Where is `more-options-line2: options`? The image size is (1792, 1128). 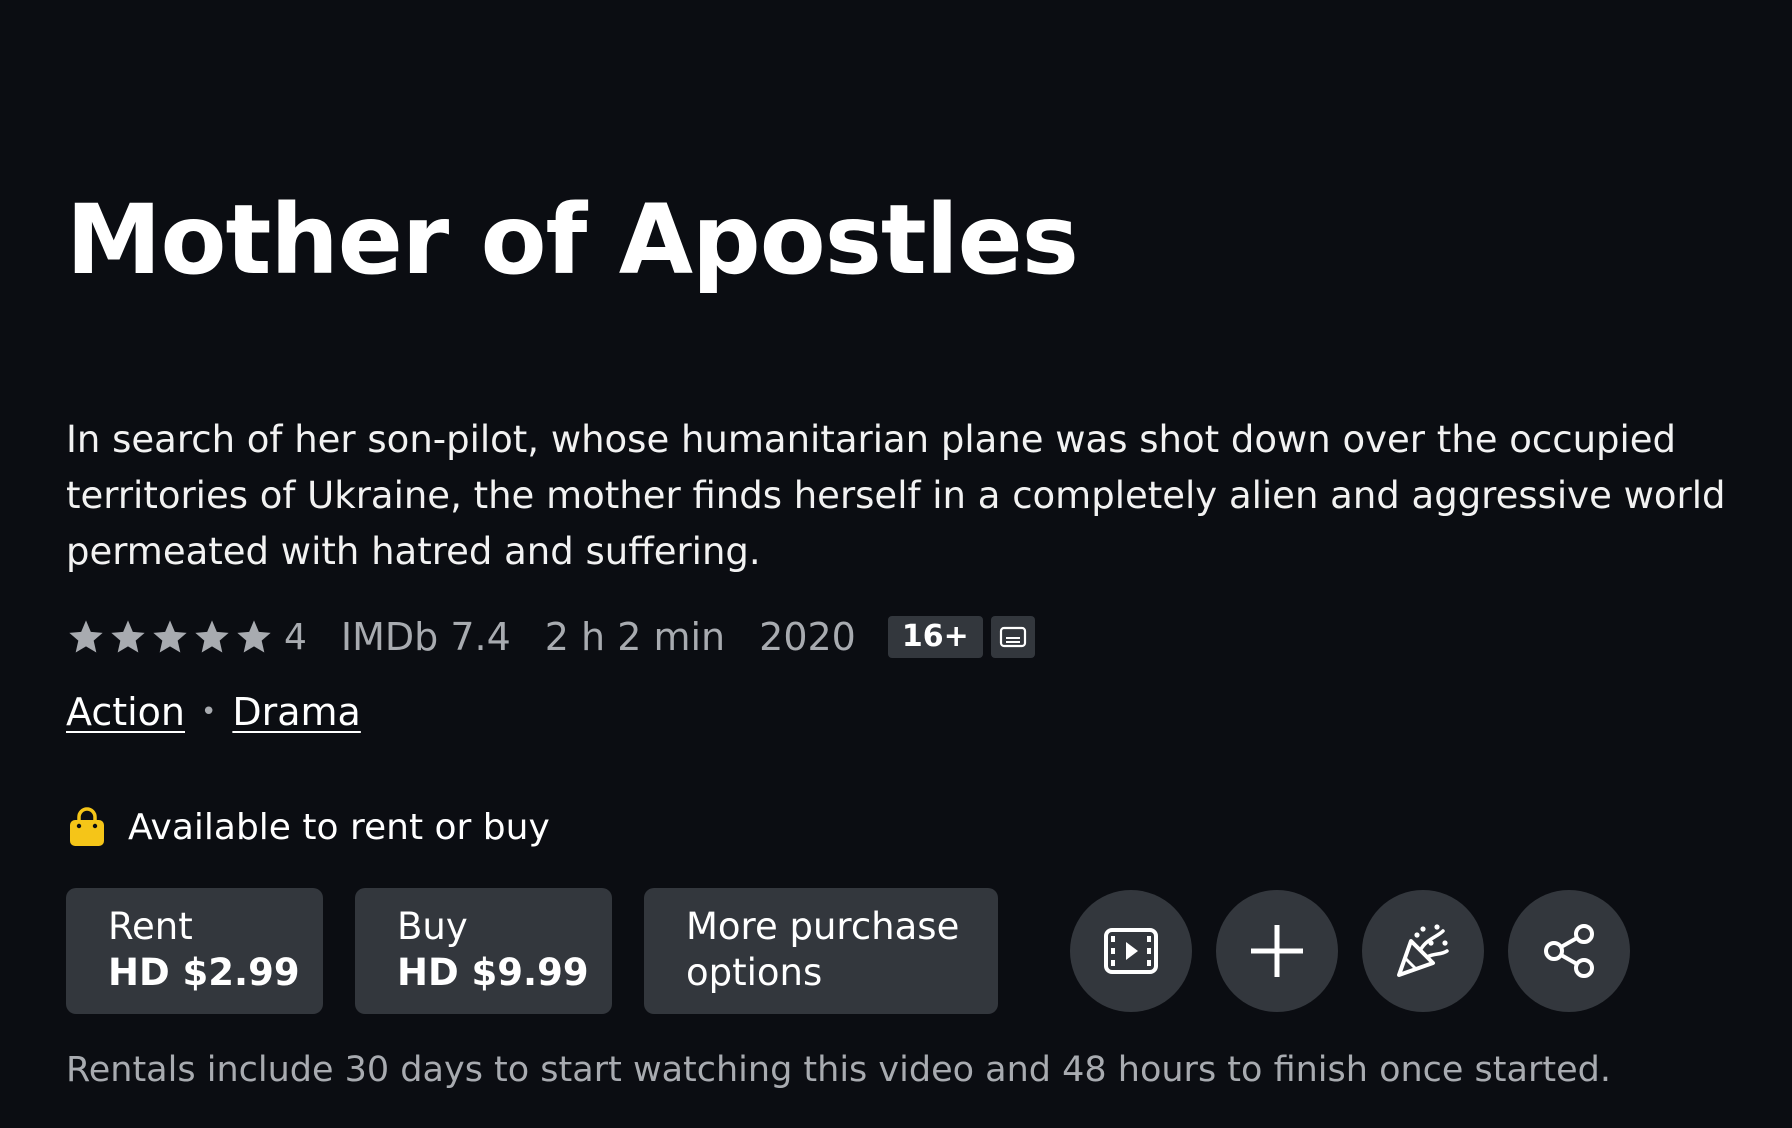 more-options-line2: options is located at coordinates (754, 972).